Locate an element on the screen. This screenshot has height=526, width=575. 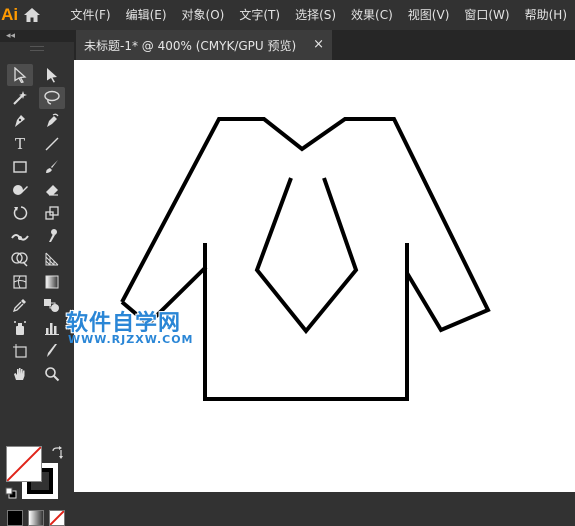
type-tool-icon: T is located at coordinates (20, 144).